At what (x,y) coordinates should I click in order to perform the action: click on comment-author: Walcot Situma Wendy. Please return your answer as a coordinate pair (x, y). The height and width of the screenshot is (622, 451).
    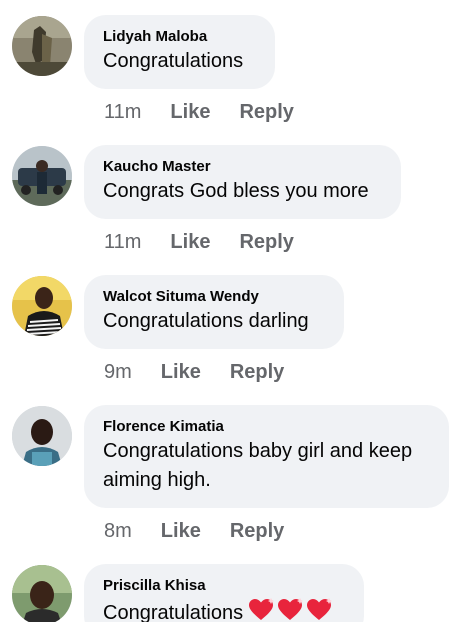
    Looking at the image, I should click on (213, 297).